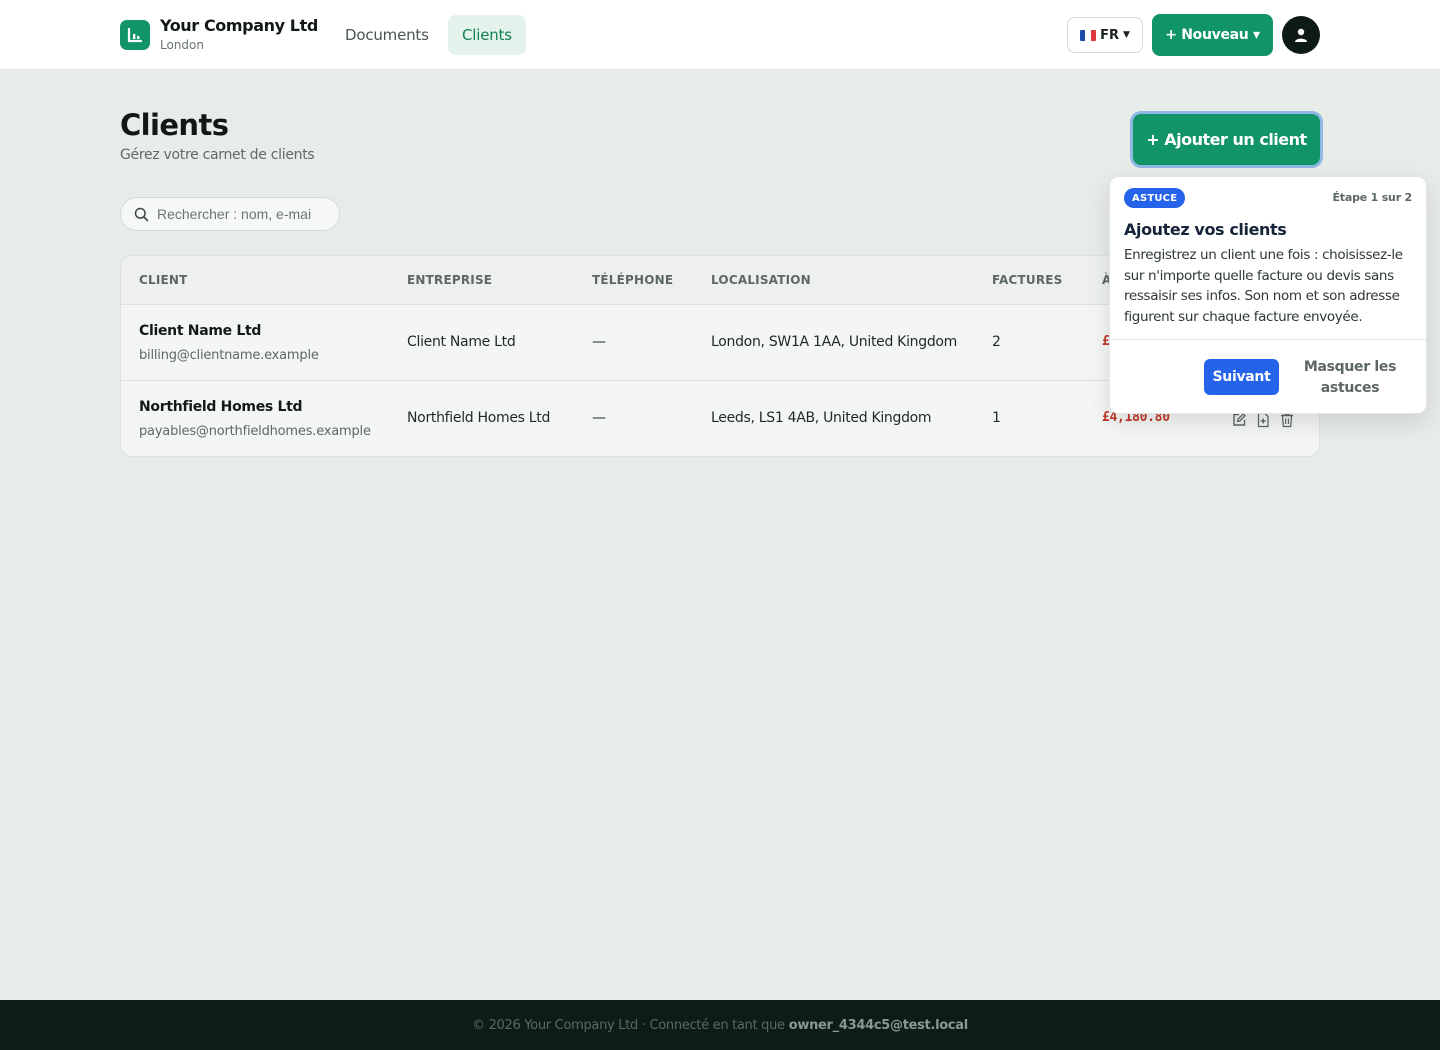 Image resolution: width=1440 pixels, height=1050 pixels. Describe the element at coordinates (479, 418) in the screenshot. I see `client-company: Northfield Homes Ltd` at that location.